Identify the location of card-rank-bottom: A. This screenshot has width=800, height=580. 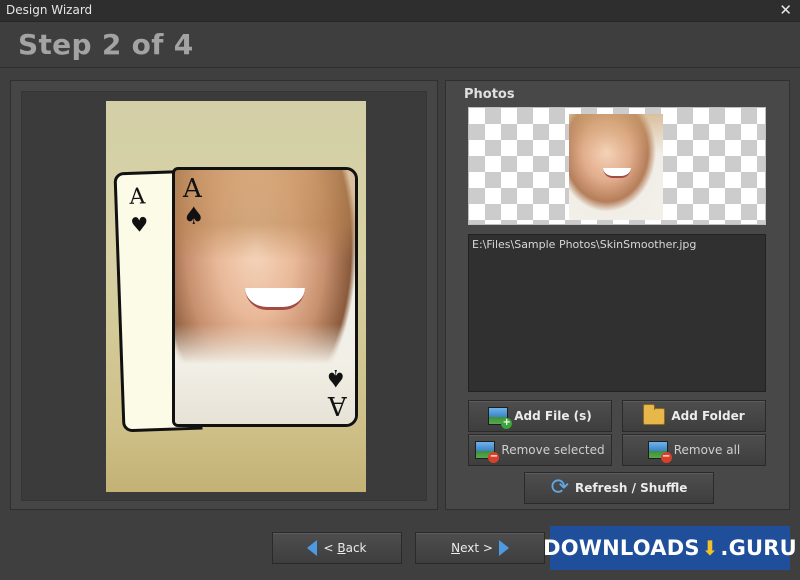
(337, 405).